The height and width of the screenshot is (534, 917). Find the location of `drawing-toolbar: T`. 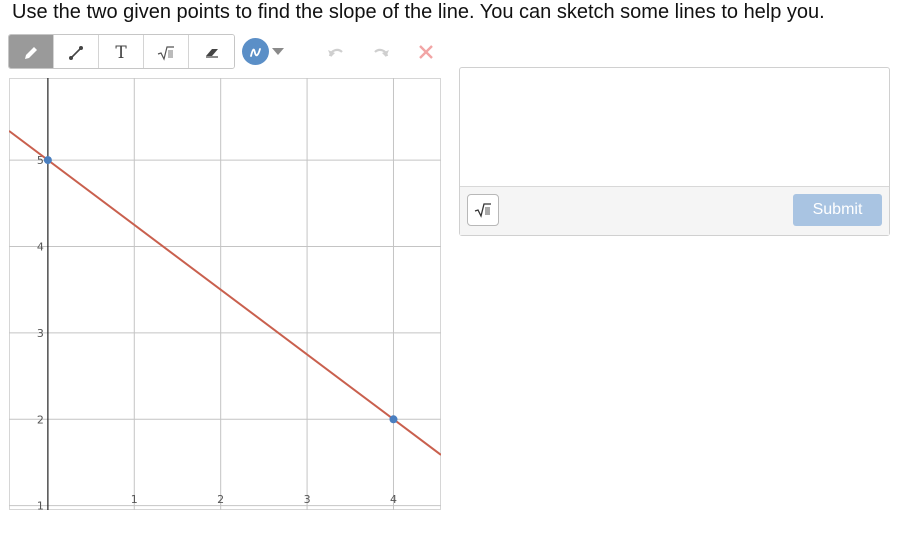

drawing-toolbar: T is located at coordinates (223, 51).